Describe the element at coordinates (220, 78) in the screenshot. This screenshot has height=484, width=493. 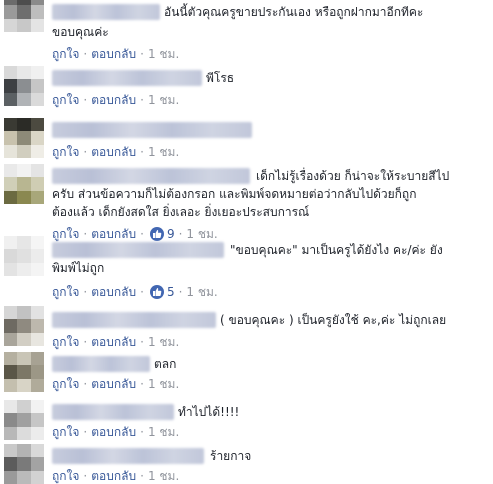
I see `comment-text: พีโรธ` at that location.